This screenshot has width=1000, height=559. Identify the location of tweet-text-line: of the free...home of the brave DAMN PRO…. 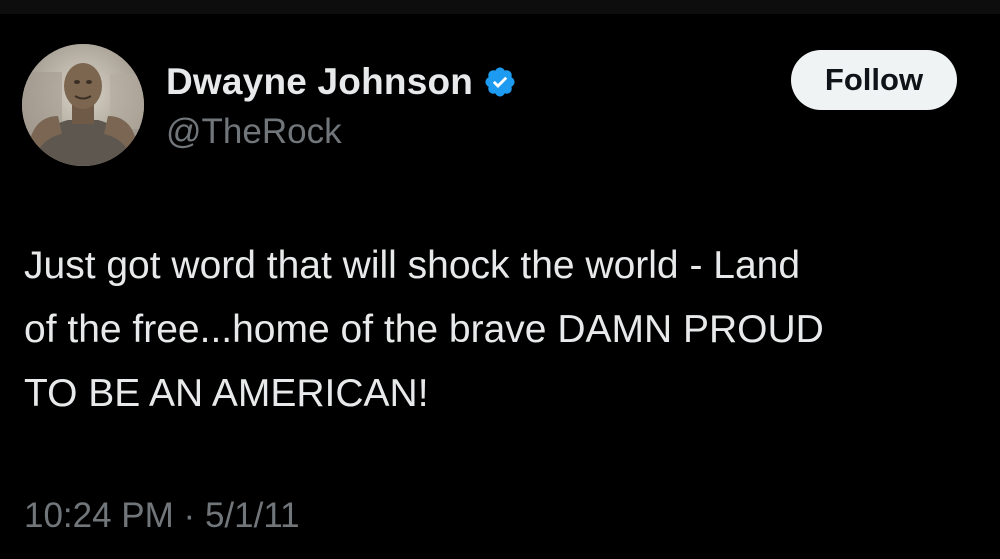
(424, 329).